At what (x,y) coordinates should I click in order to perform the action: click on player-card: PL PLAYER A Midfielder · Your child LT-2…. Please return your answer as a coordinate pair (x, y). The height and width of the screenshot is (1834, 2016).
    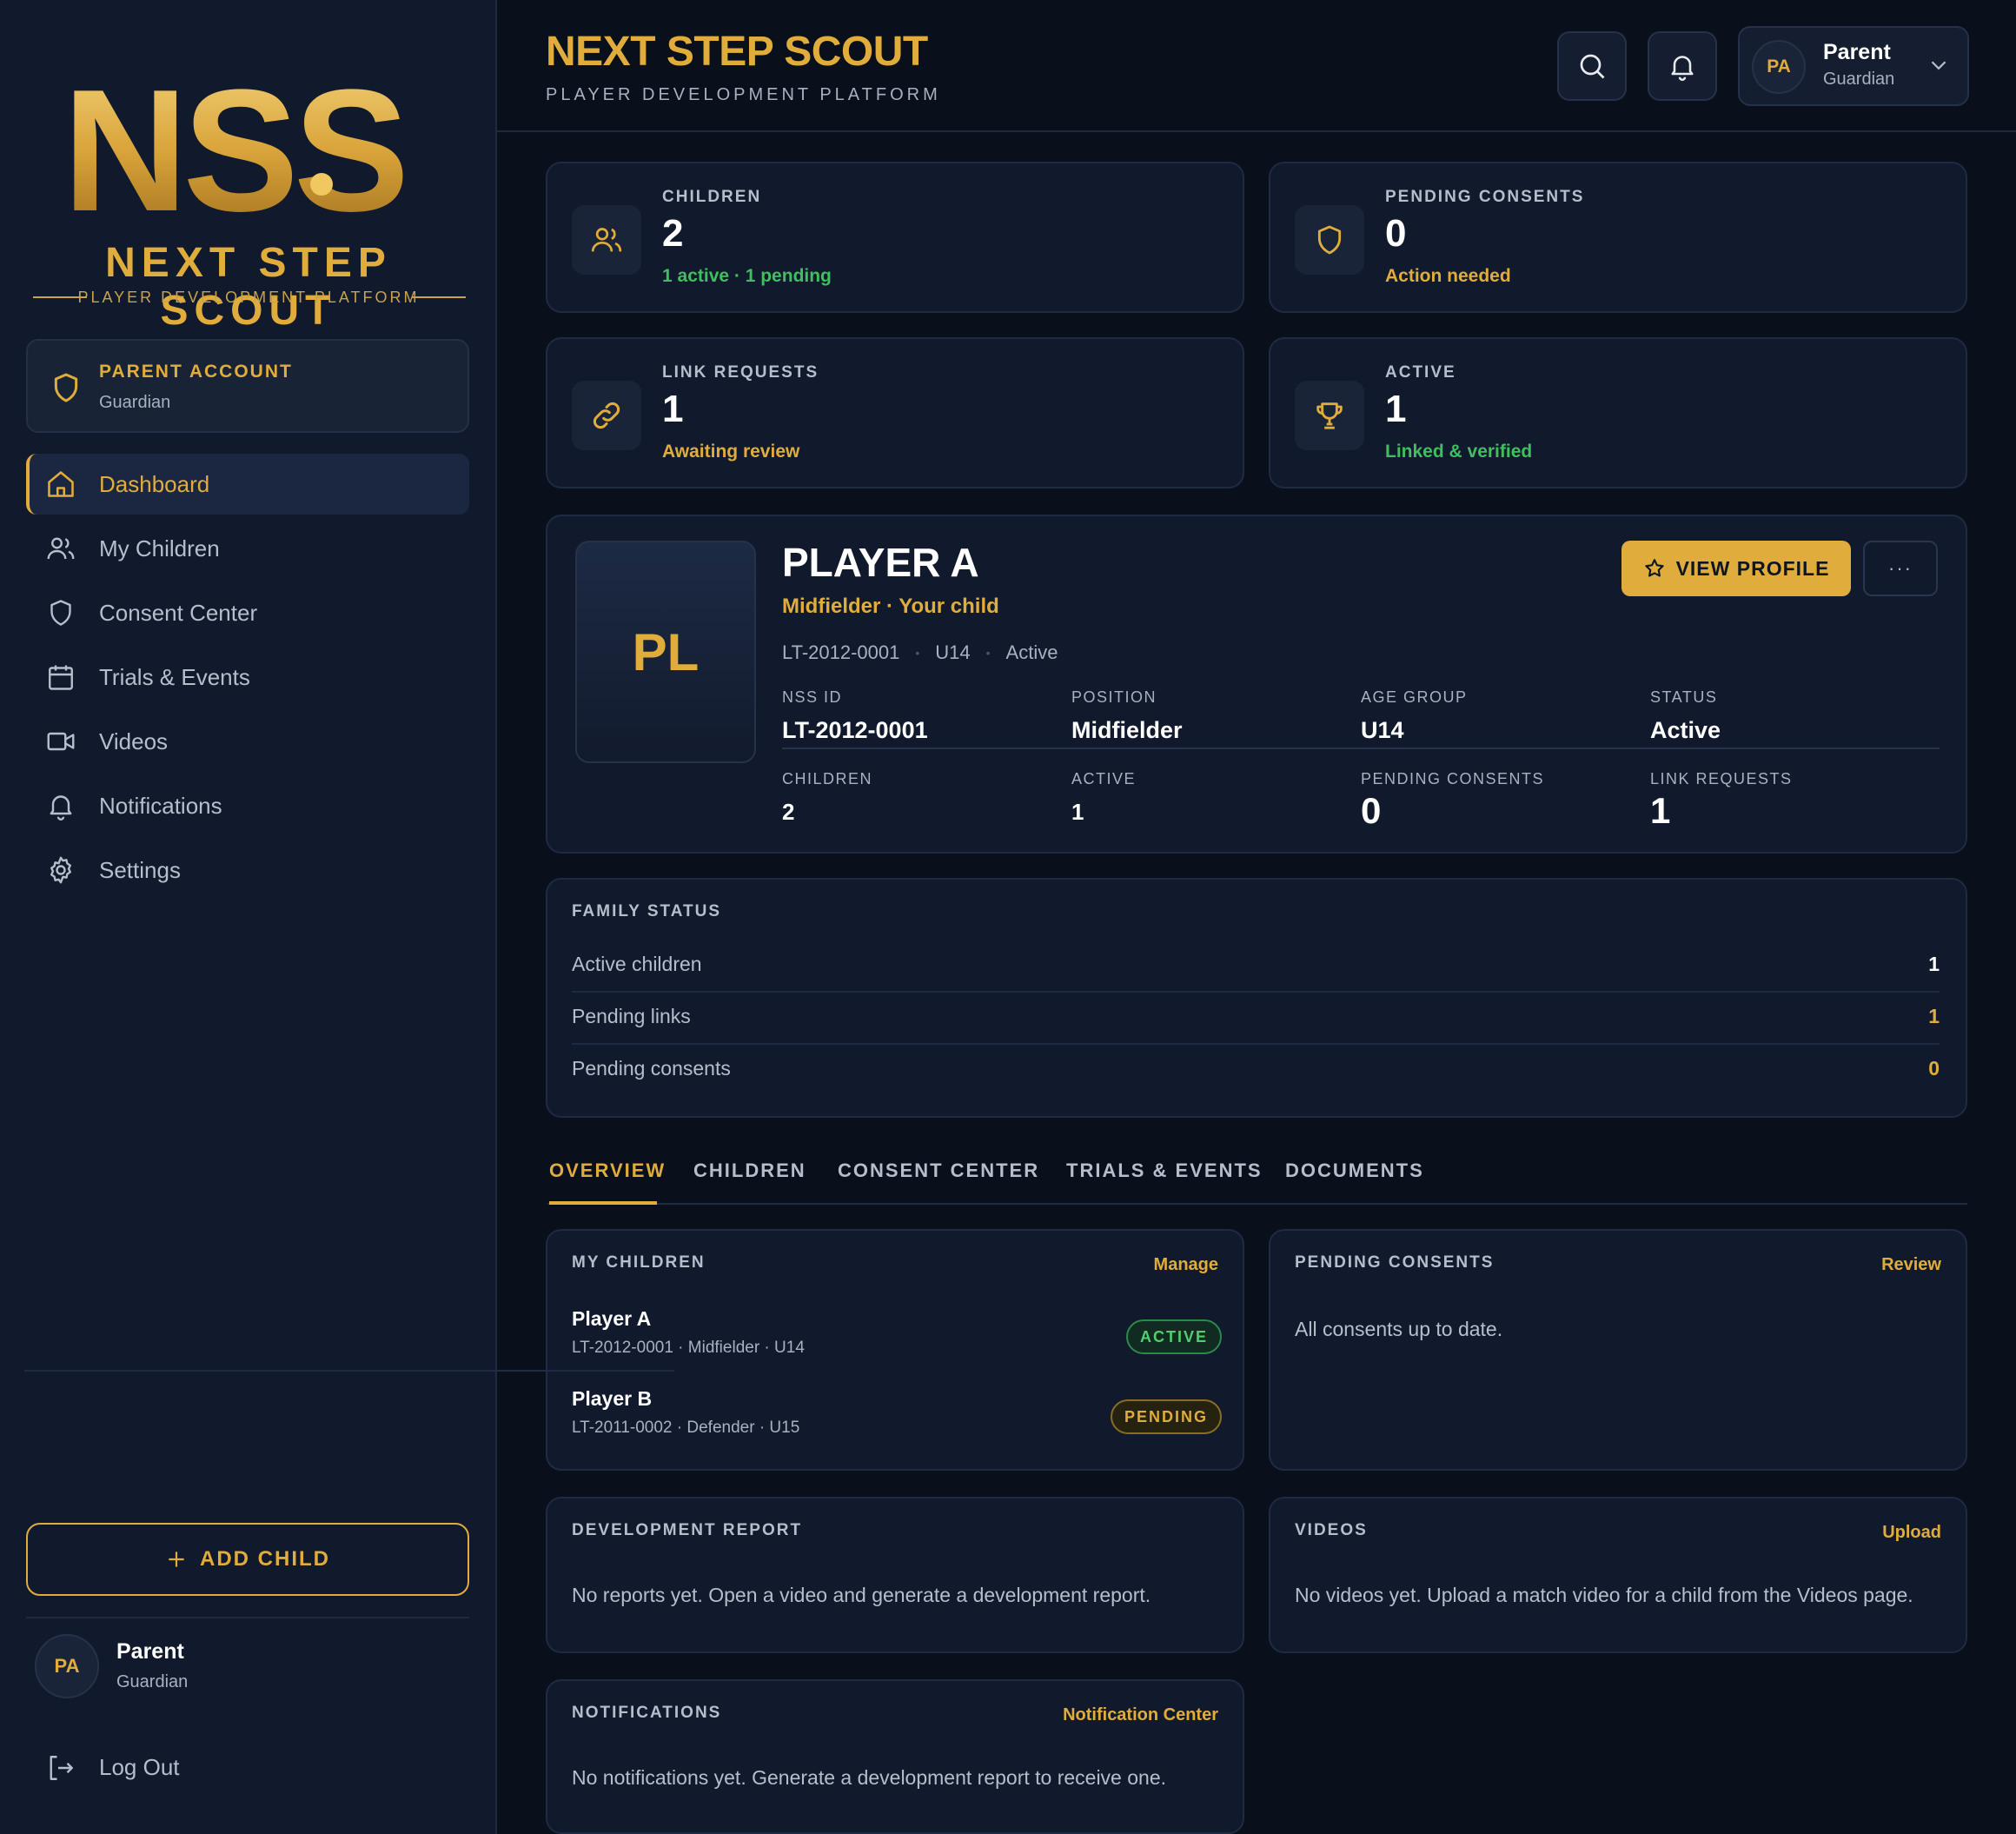
    Looking at the image, I should click on (1256, 684).